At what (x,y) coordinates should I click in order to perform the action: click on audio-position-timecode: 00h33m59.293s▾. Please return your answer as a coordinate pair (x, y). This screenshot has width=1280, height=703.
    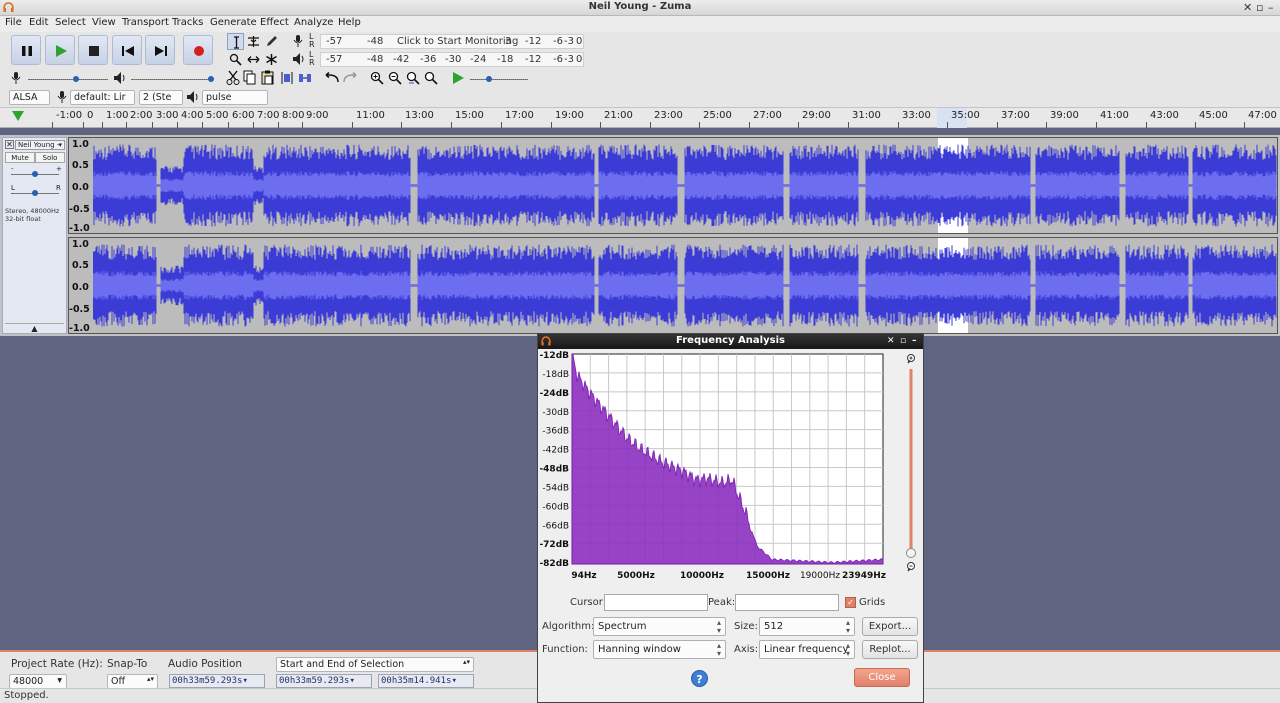
    Looking at the image, I should click on (217, 681).